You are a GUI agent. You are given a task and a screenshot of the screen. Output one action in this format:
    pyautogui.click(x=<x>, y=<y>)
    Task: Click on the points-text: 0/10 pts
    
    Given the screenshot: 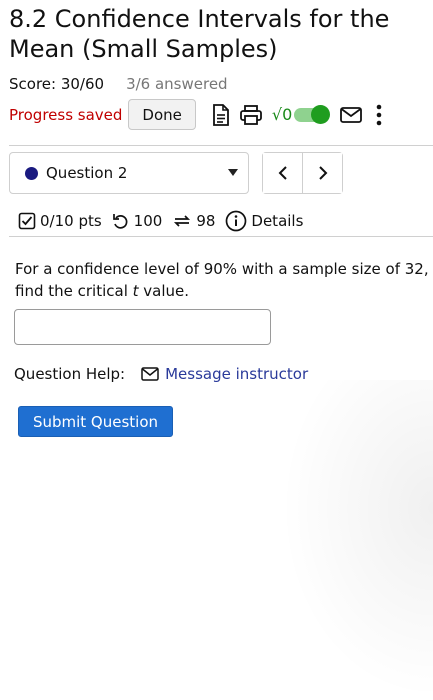 What is the action you would take?
    pyautogui.click(x=71, y=221)
    